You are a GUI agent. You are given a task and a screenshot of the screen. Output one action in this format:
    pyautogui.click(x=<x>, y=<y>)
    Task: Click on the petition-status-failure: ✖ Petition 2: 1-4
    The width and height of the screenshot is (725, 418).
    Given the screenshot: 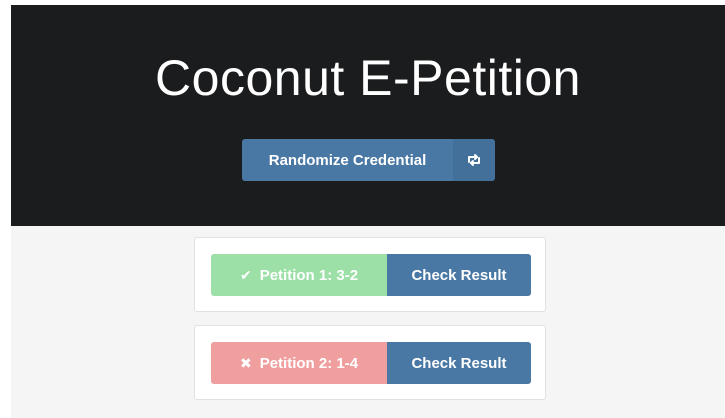 What is the action you would take?
    pyautogui.click(x=299, y=363)
    